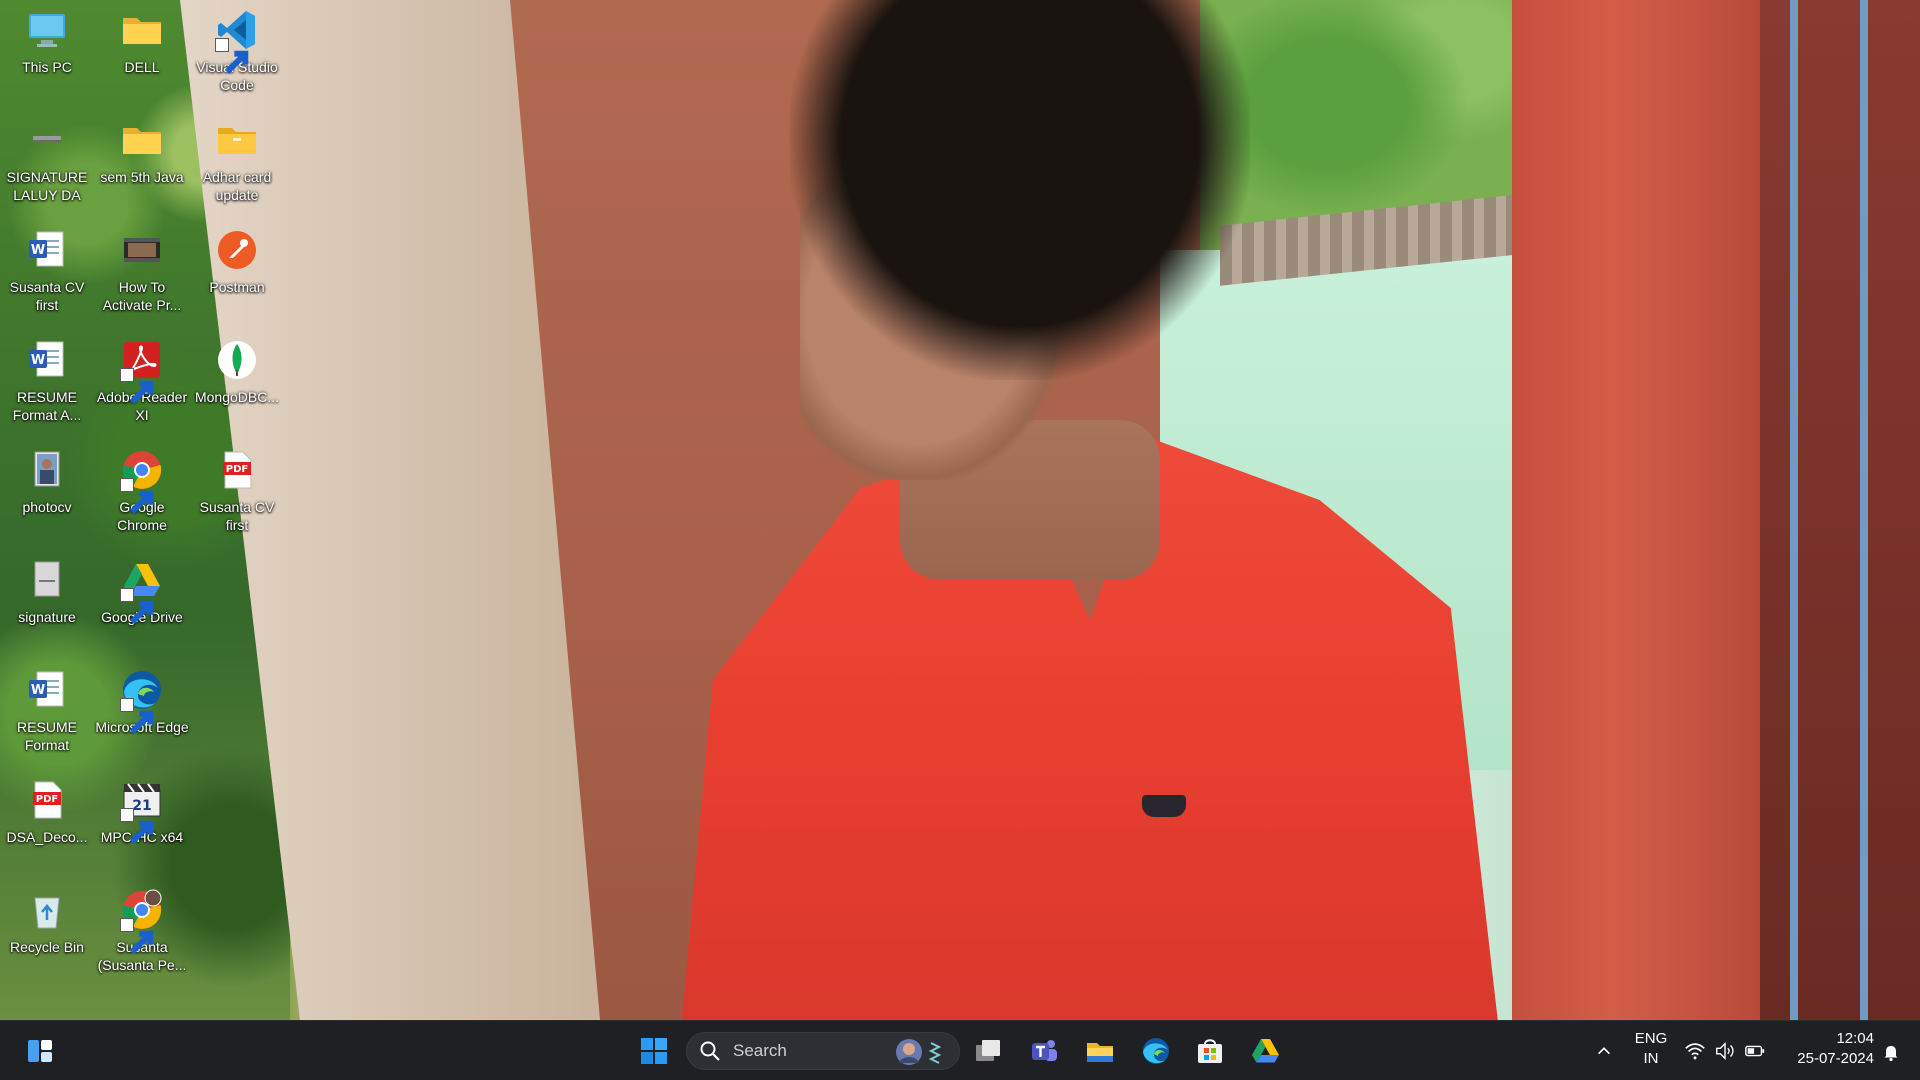  I want to click on bell-icon, so click(1891, 1054).